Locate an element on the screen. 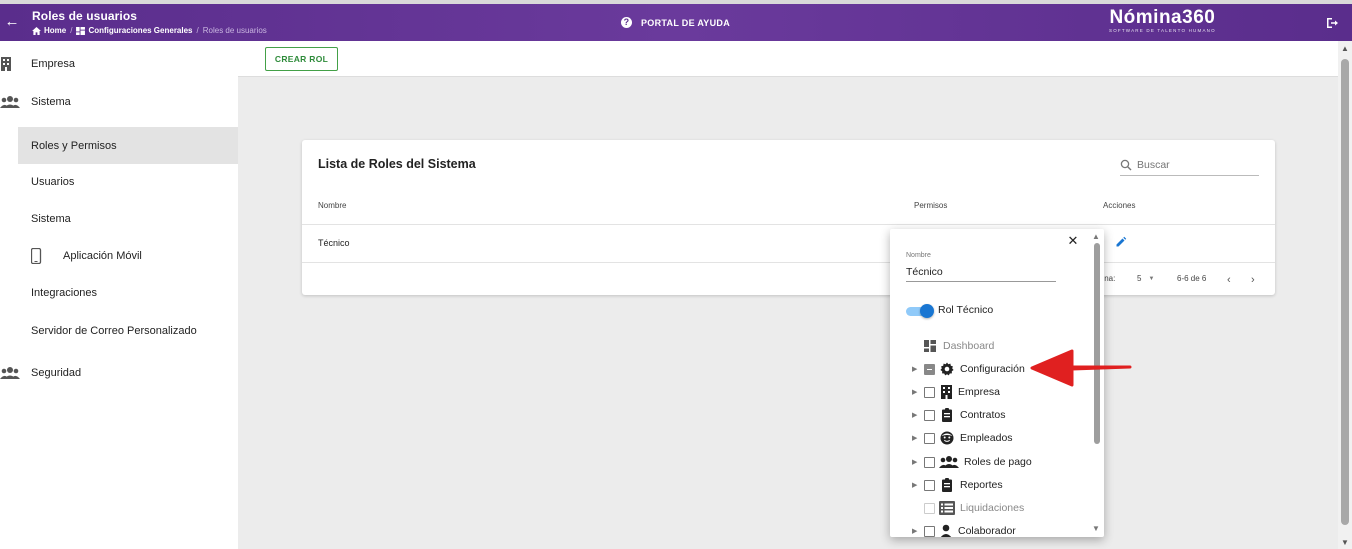  logout-icon is located at coordinates (1332, 23).